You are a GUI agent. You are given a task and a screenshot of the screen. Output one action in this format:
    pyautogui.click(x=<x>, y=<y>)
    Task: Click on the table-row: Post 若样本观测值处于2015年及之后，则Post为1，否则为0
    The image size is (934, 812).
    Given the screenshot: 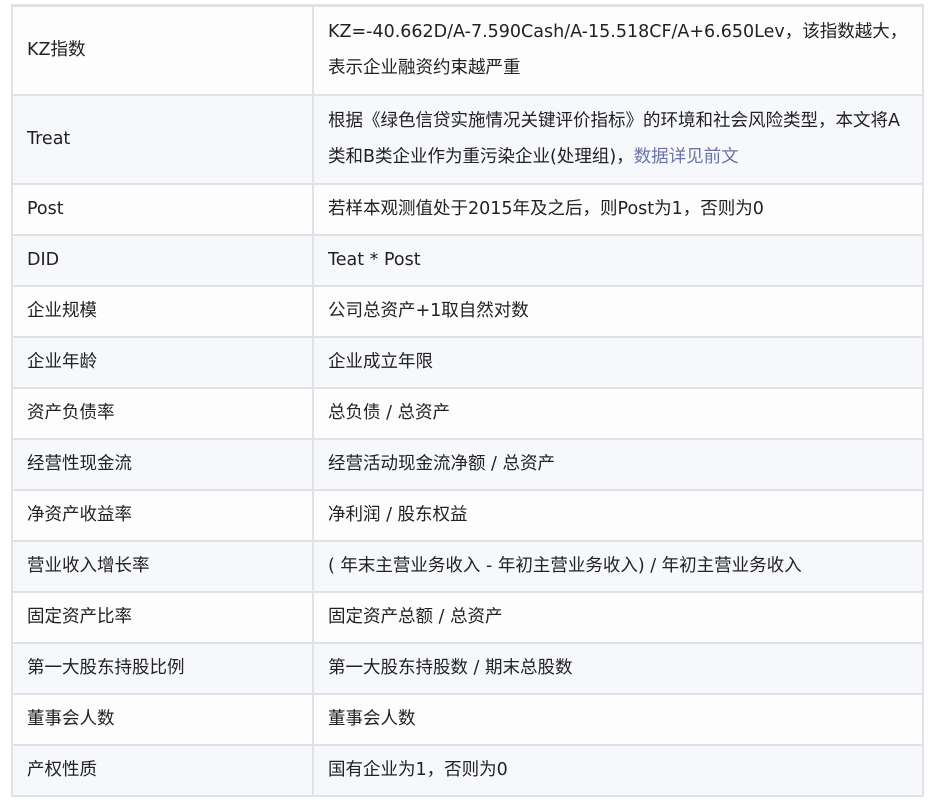 What is the action you would take?
    pyautogui.click(x=467, y=209)
    